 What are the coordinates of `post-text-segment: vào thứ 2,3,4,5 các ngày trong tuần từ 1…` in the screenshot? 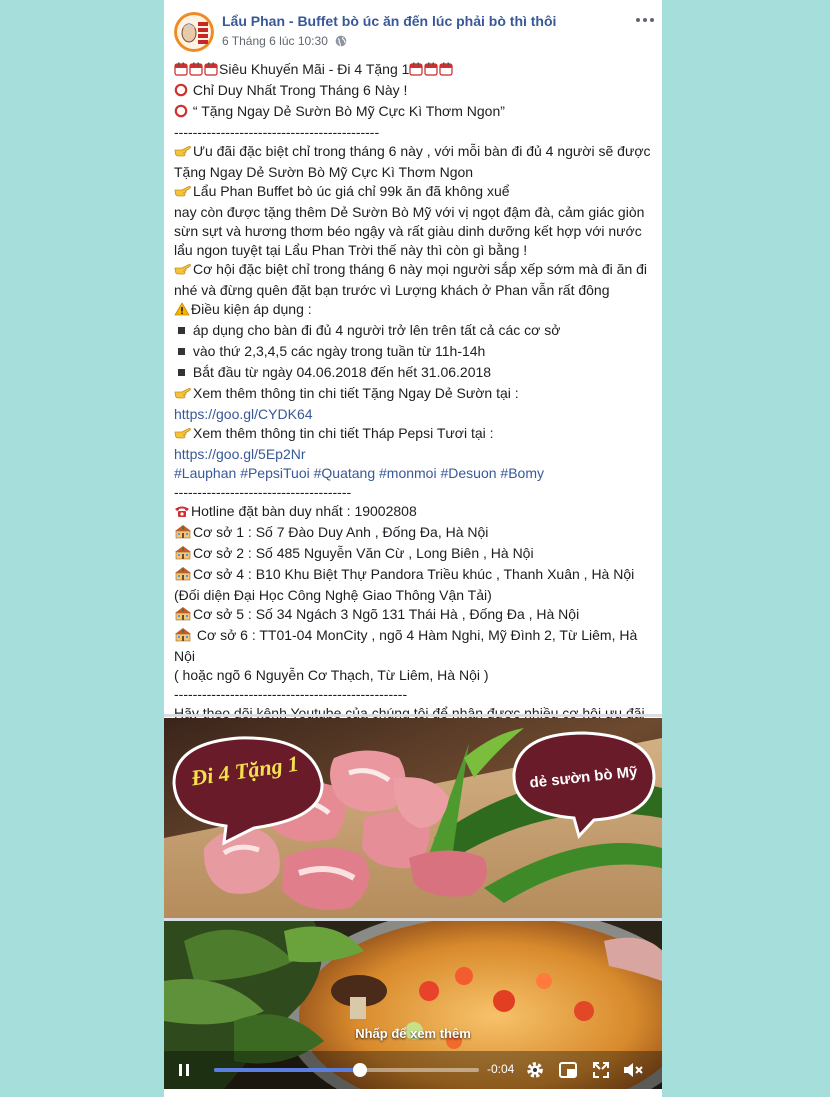 It's located at (337, 351).